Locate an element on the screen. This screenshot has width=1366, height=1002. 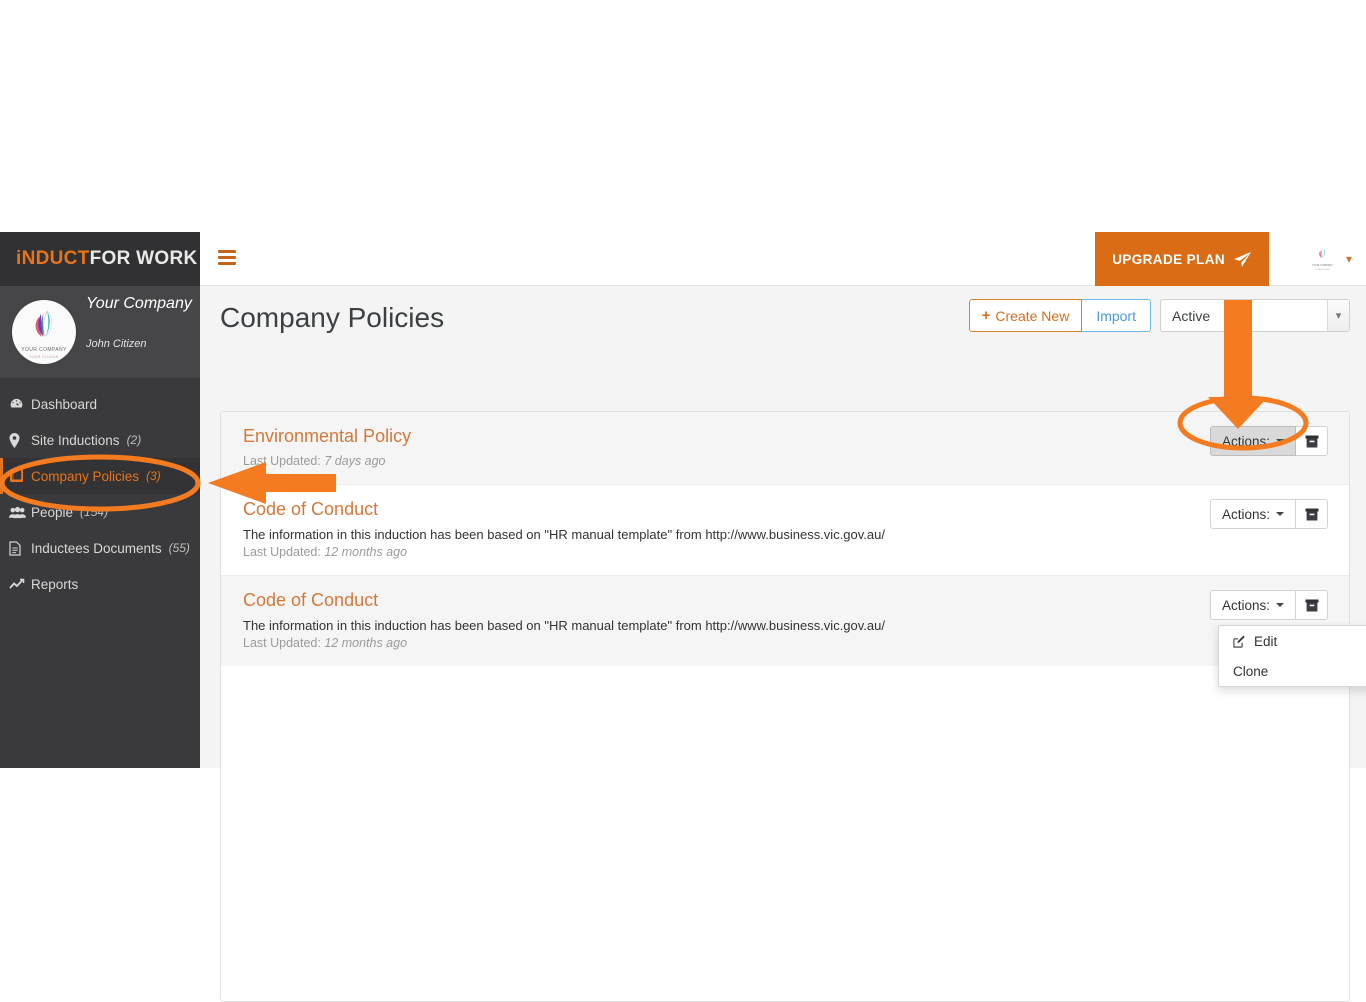
paper-plane-icon is located at coordinates (1242, 259).